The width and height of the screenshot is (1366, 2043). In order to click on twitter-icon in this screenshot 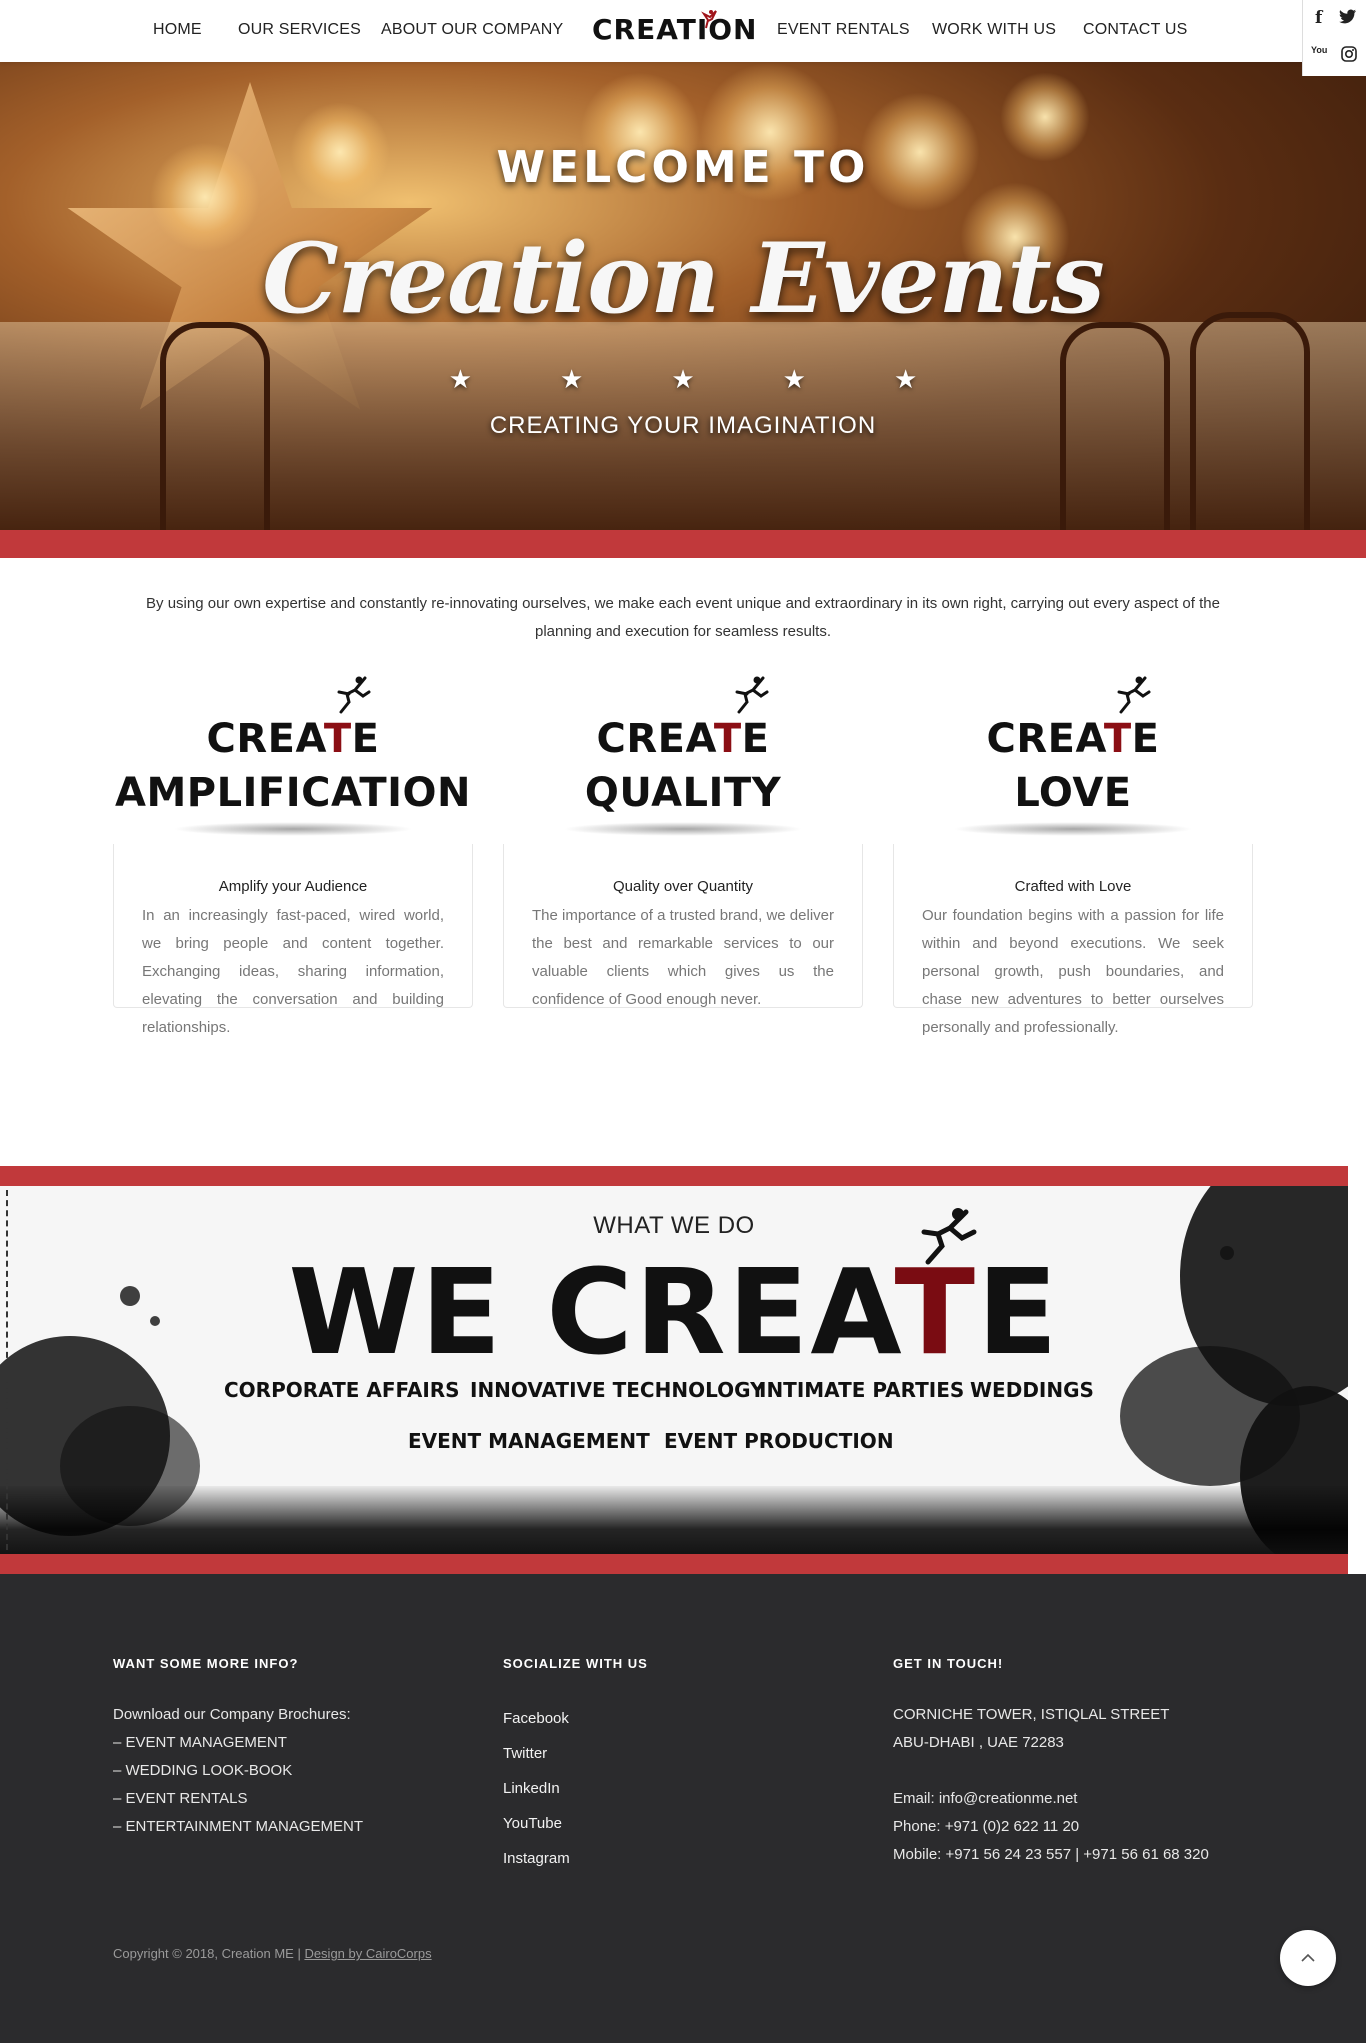, I will do `click(1348, 18)`.